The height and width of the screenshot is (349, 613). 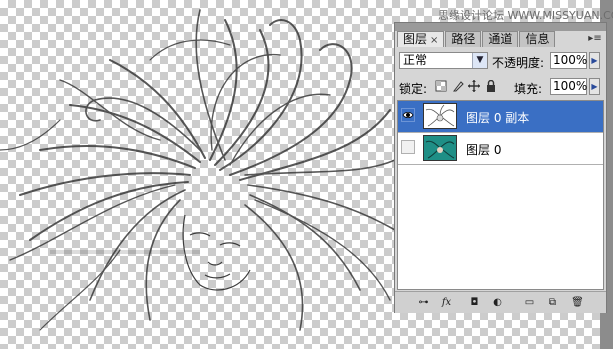 I want to click on tab-info: 信息, so click(x=537, y=39).